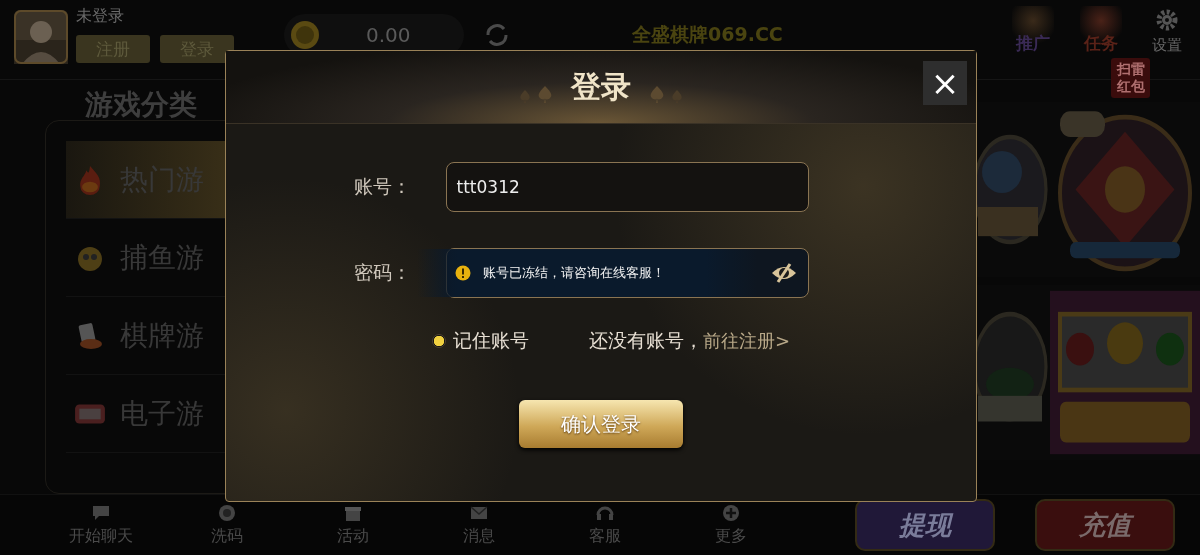 This screenshot has width=1200, height=555. What do you see at coordinates (382, 272) in the screenshot?
I see `password-label: 密码：` at bounding box center [382, 272].